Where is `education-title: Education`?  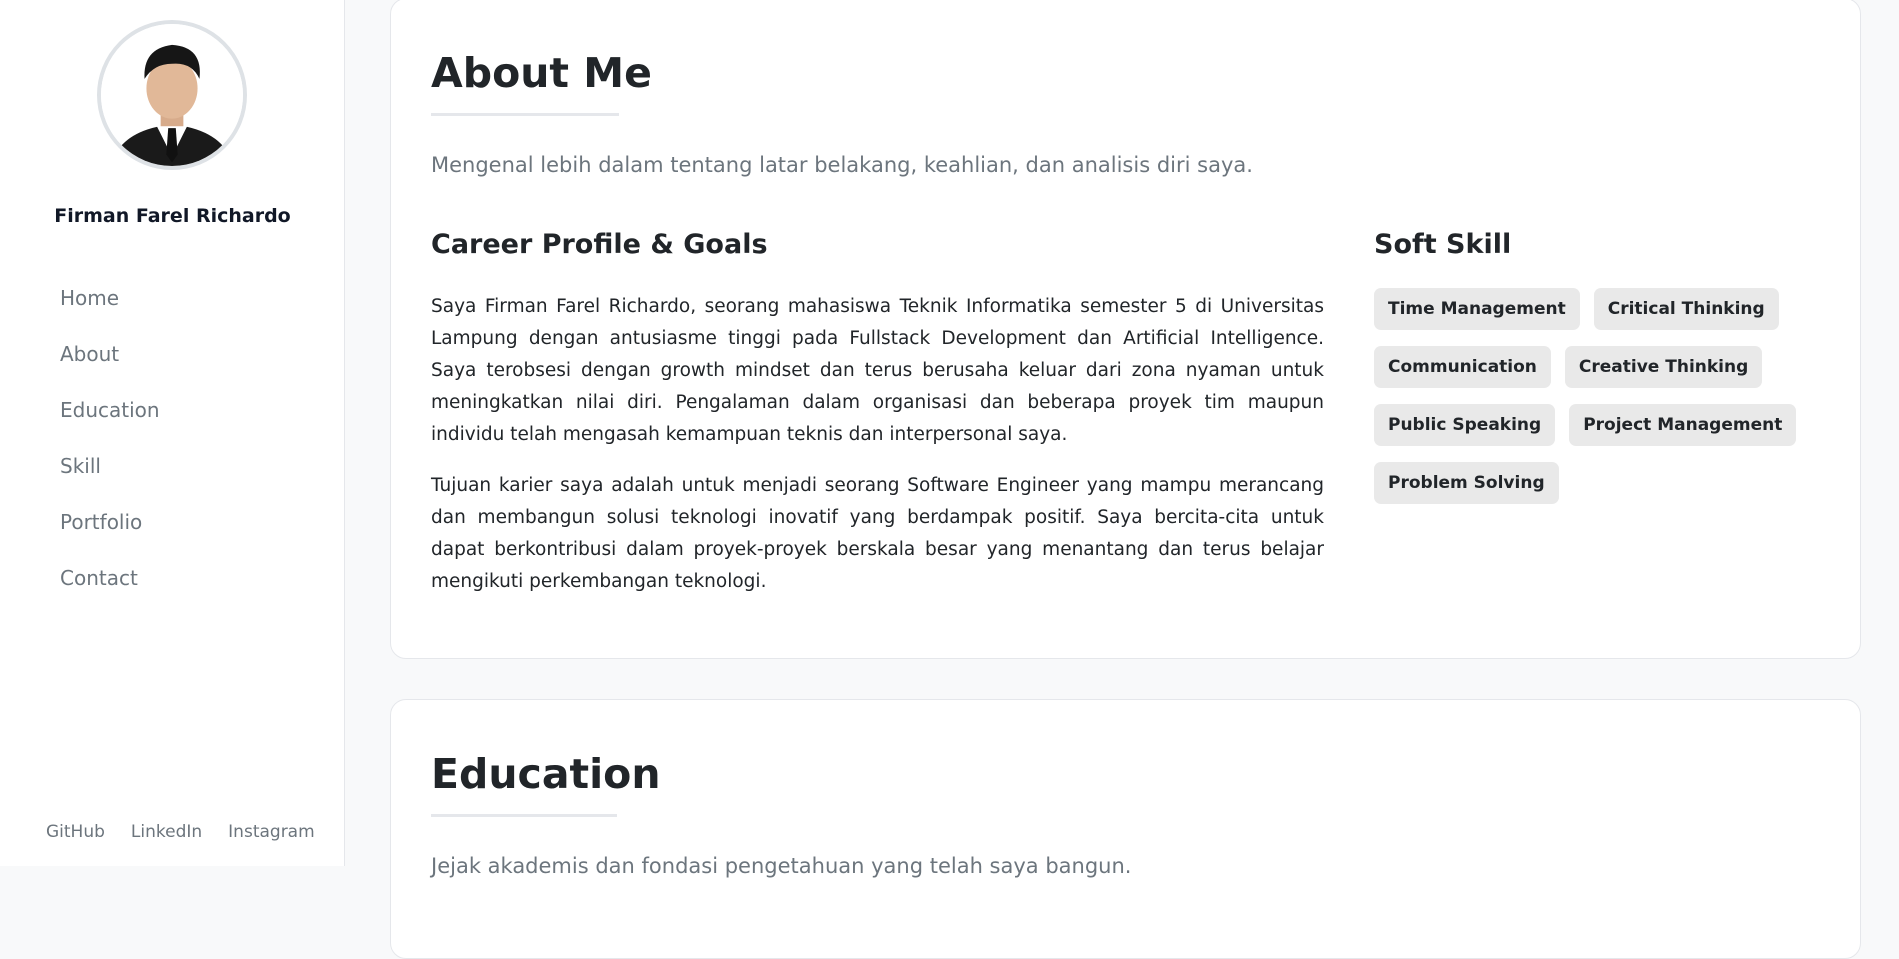
education-title: Education is located at coordinates (546, 774).